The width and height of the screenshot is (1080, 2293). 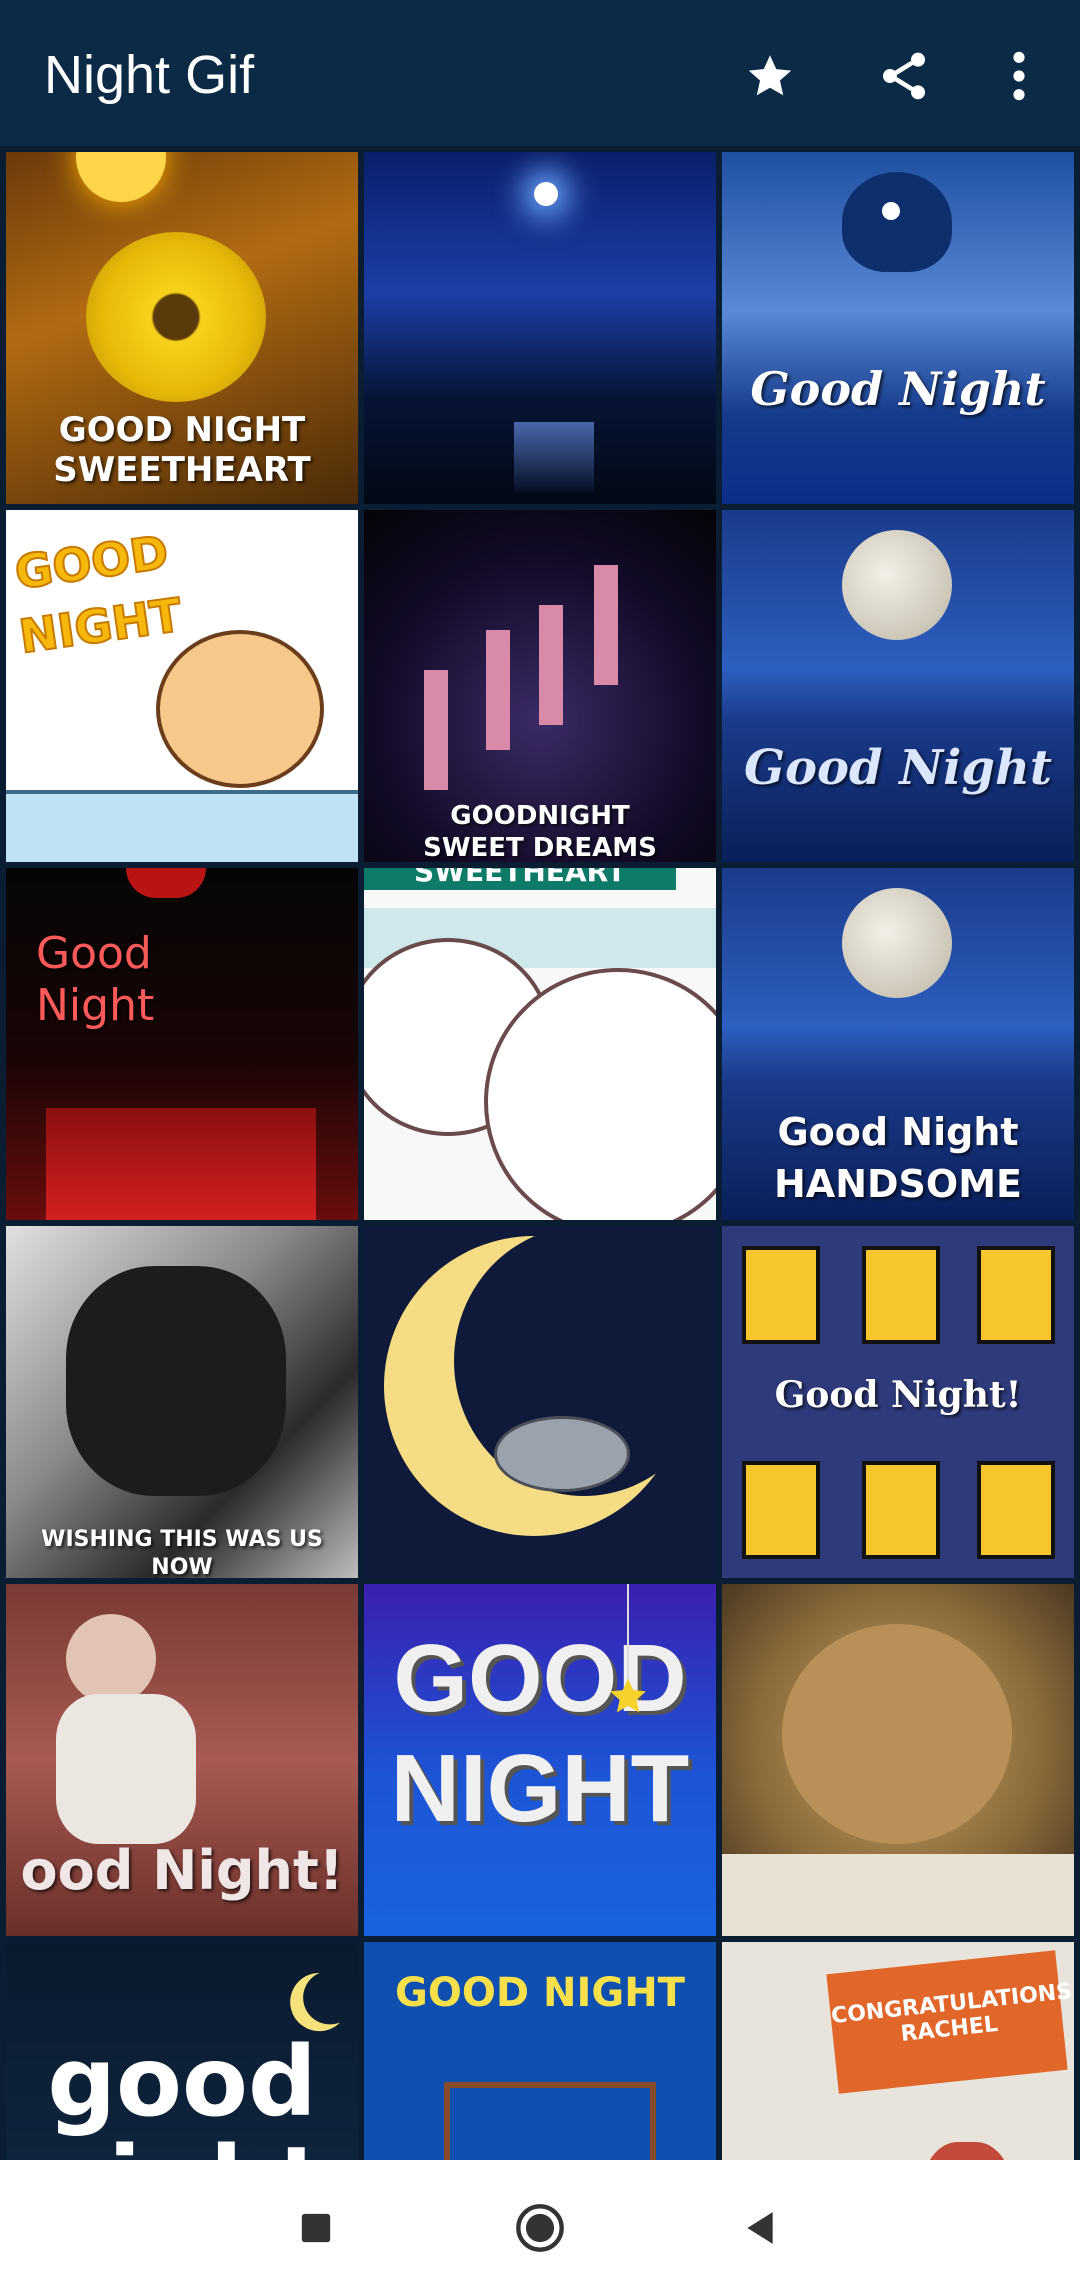 I want to click on favorite-button, so click(x=770, y=76).